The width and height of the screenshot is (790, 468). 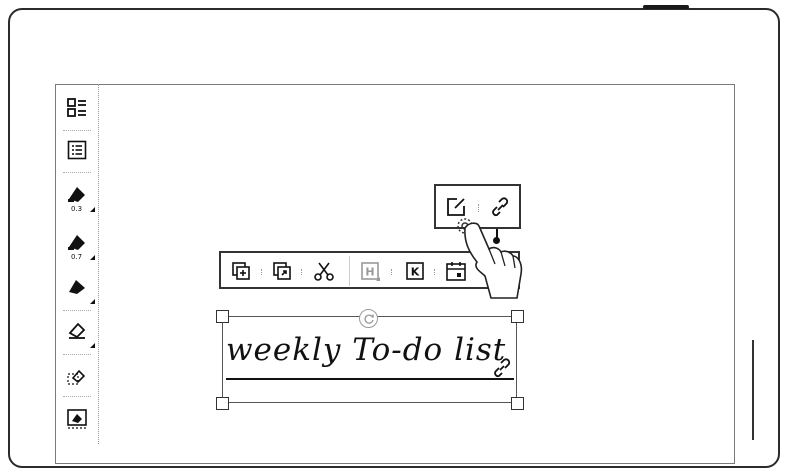 I want to click on heading-icon: H, so click(x=370, y=271).